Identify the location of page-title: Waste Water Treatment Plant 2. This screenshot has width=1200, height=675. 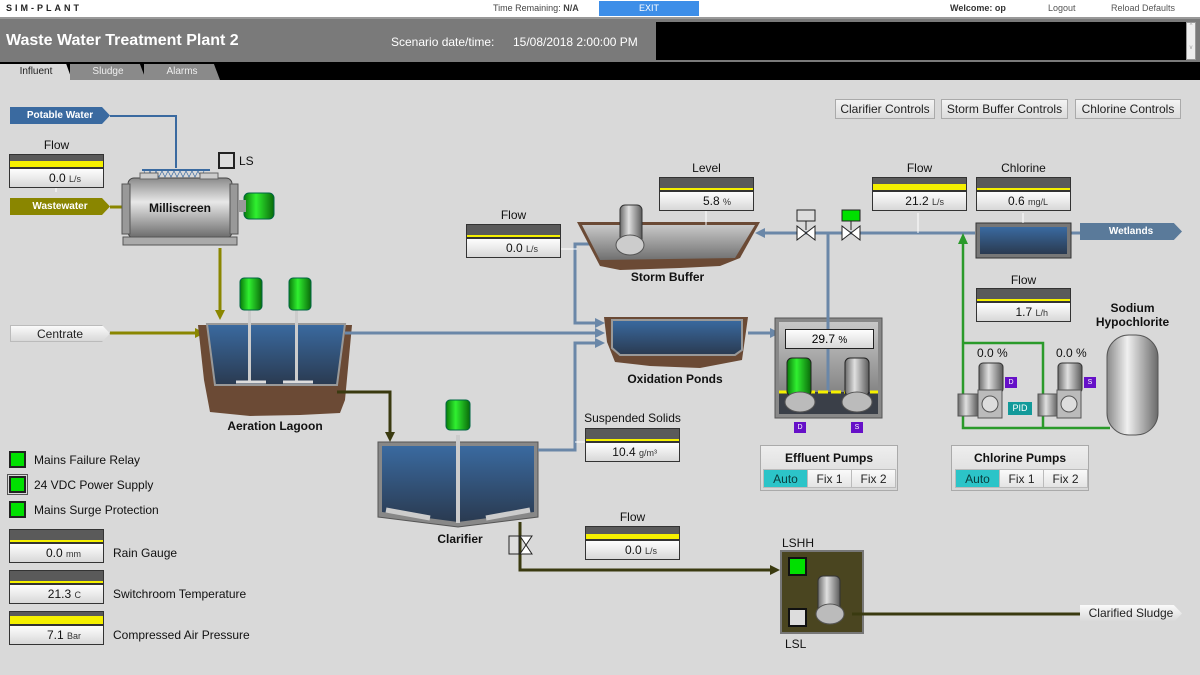
(122, 40).